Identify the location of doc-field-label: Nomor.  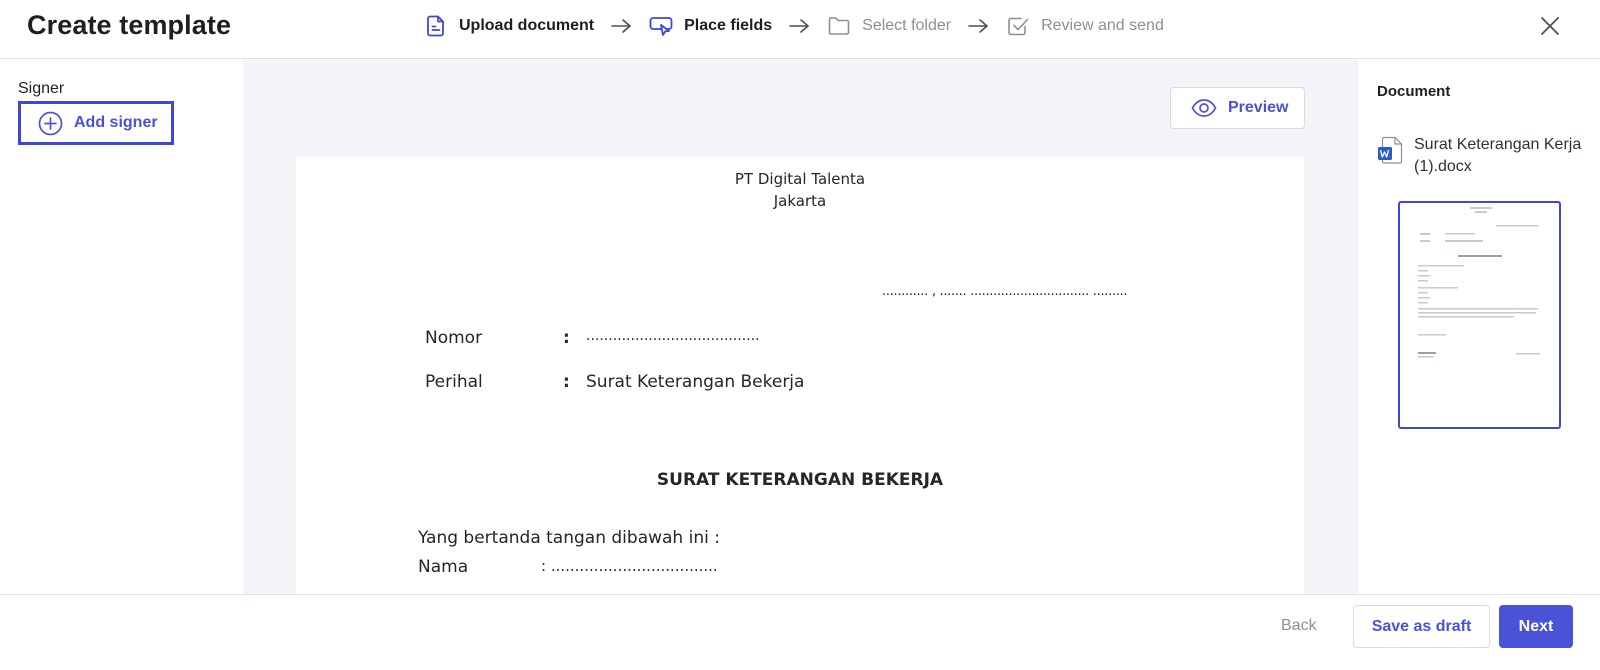
(454, 338).